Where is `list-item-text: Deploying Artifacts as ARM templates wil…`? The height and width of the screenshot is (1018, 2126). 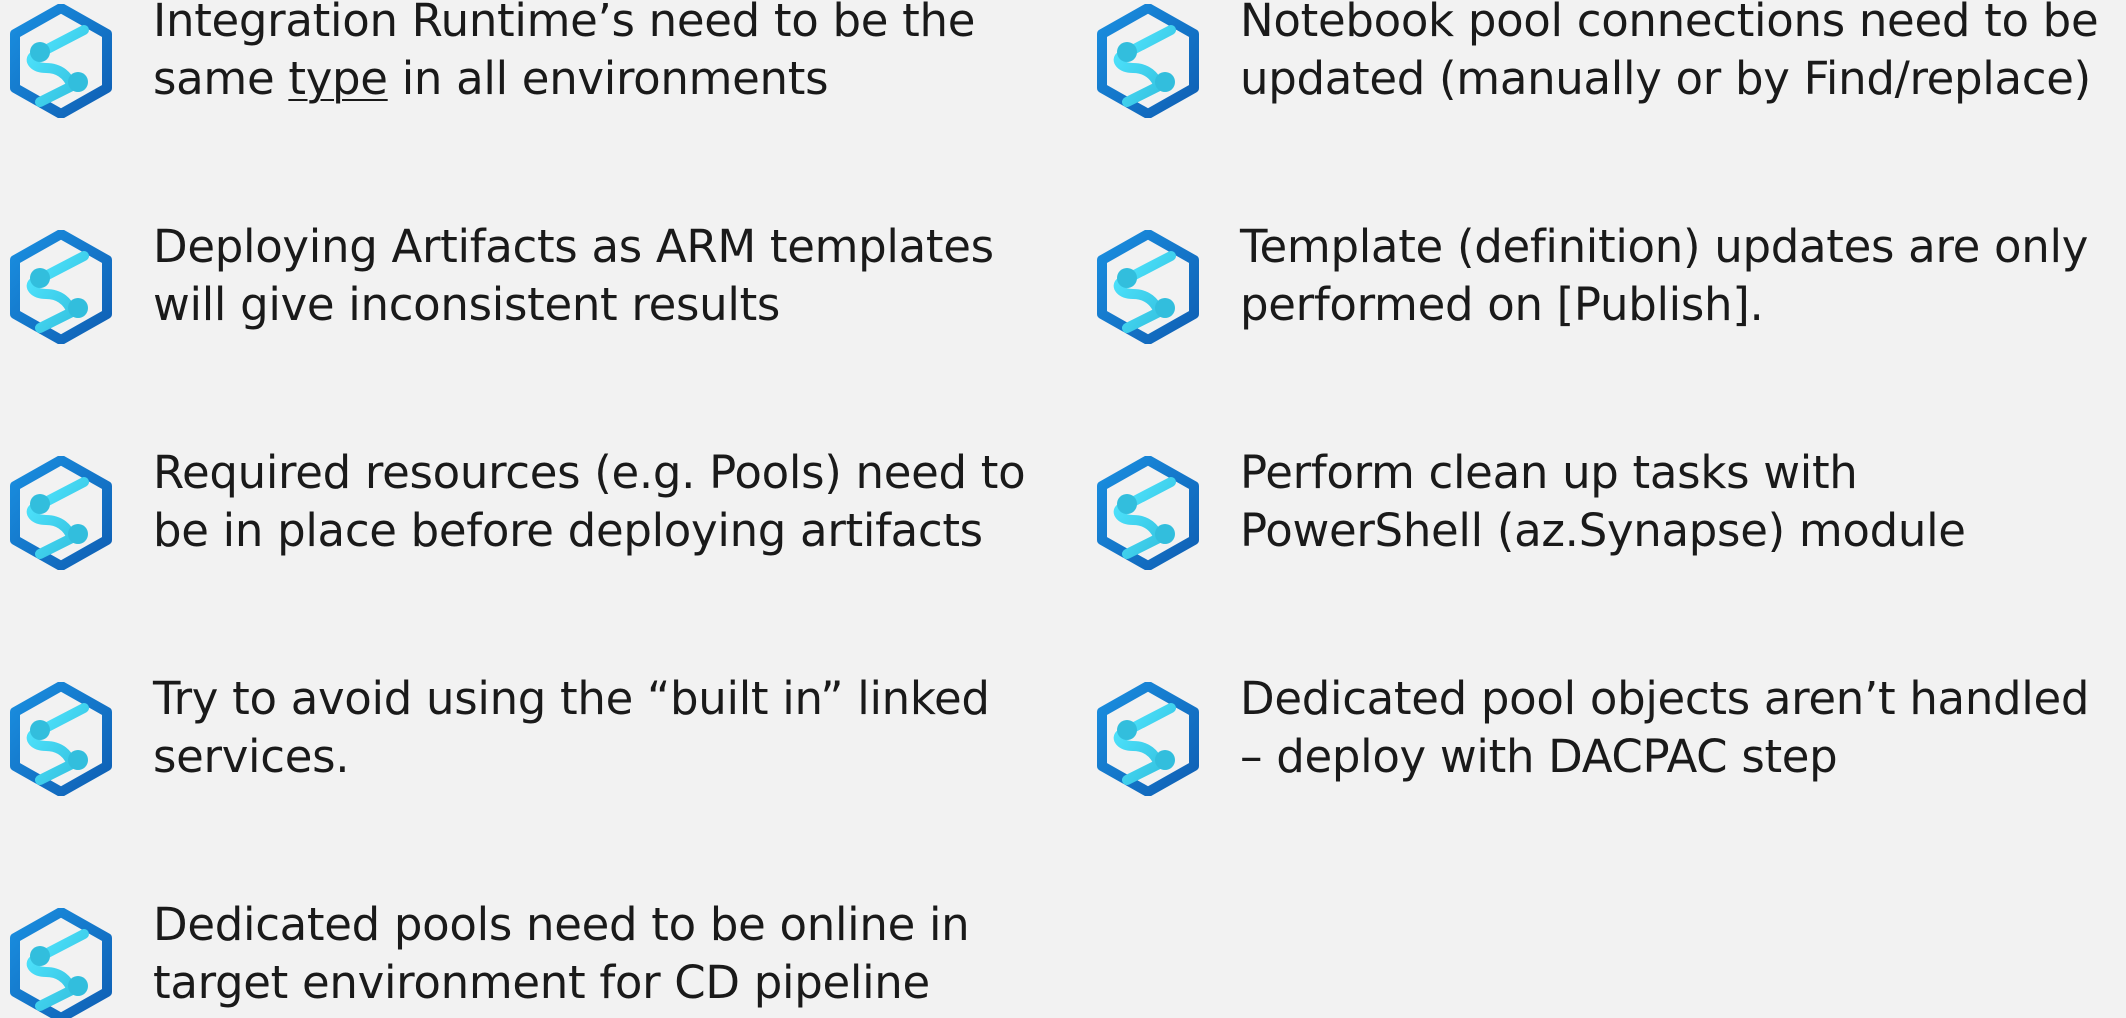
list-item-text: Deploying Artifacts as ARM templates wil… is located at coordinates (573, 276).